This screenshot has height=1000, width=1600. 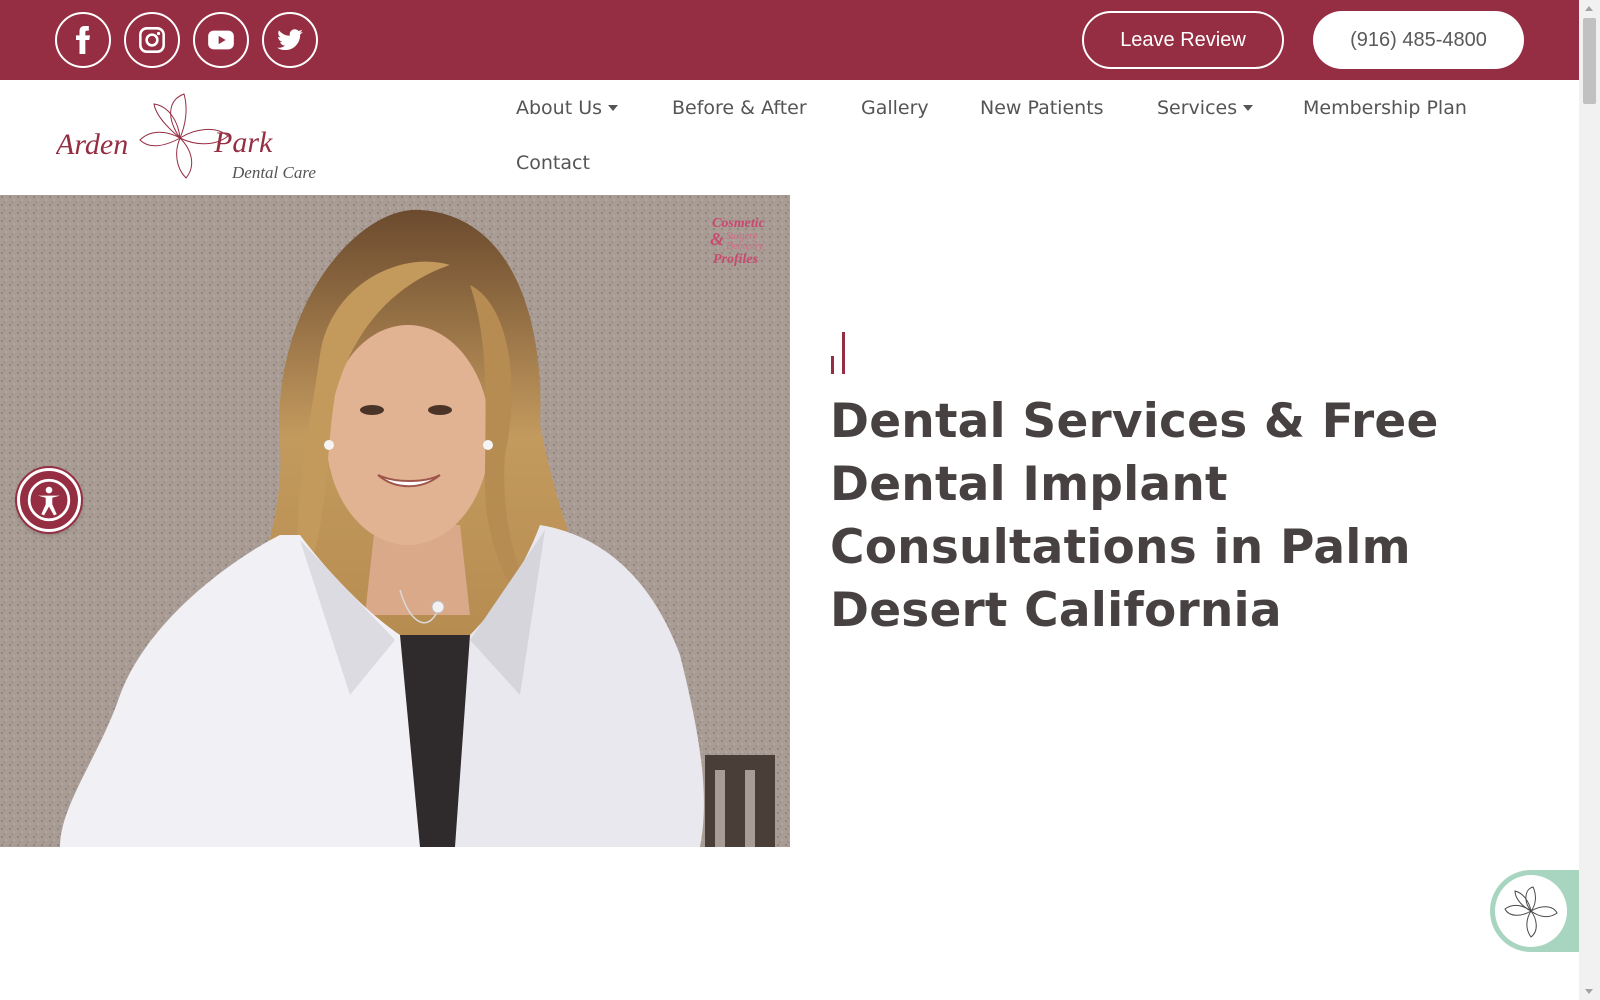 I want to click on nav-membership-plan-label: Membership Plan, so click(x=1385, y=108).